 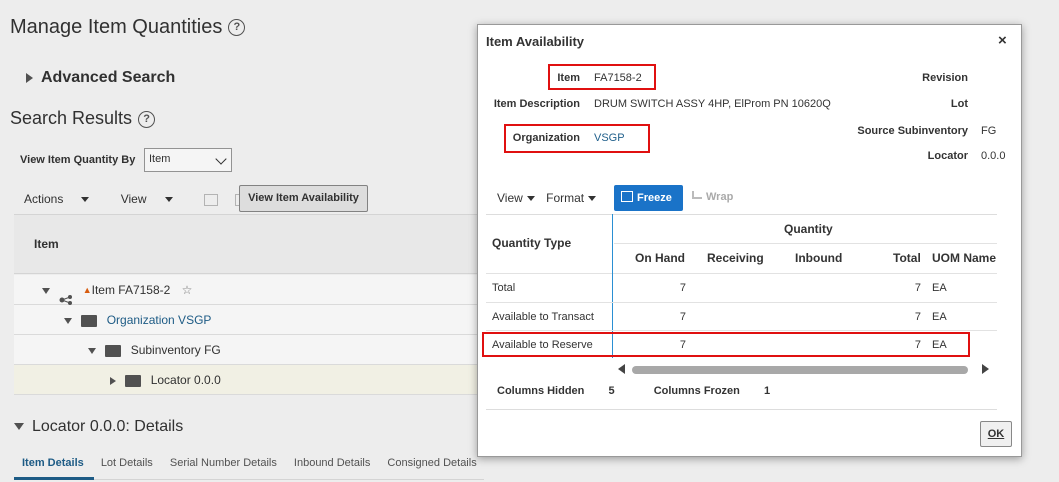 What do you see at coordinates (712, 104) in the screenshot?
I see `item-description-value: DRUM SWITCH ASSY 4HP, ElProm PN 10620Q` at bounding box center [712, 104].